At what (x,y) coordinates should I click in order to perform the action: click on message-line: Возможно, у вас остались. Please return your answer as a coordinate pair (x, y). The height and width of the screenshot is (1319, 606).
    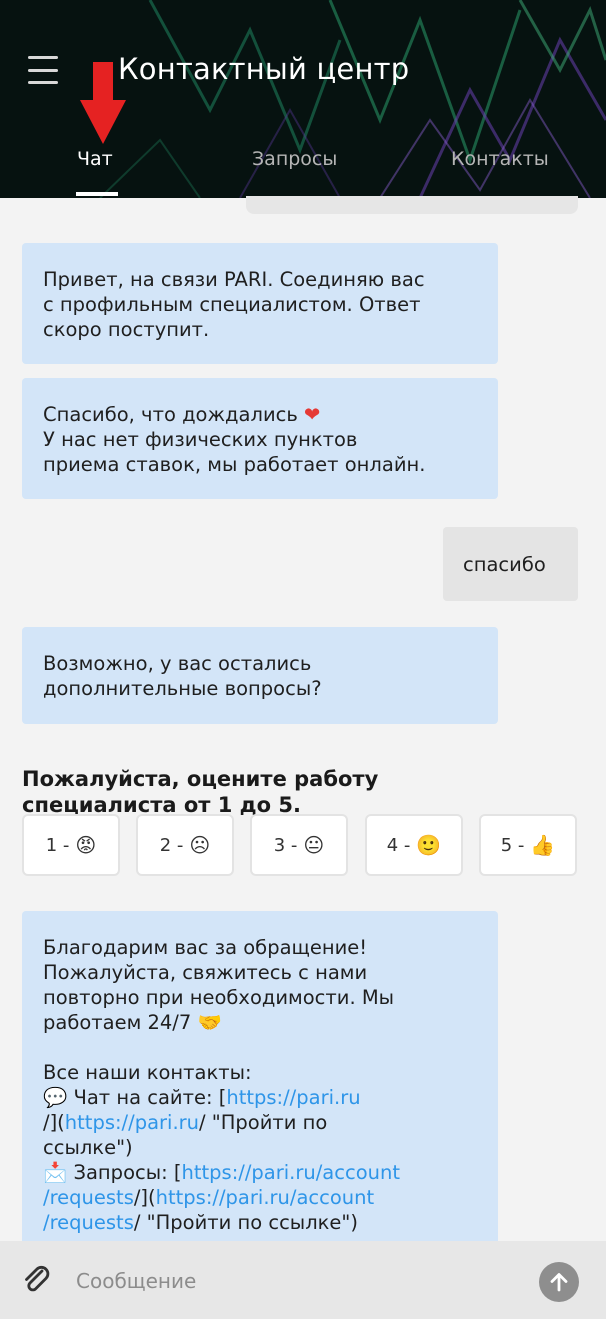
    Looking at the image, I should click on (177, 663).